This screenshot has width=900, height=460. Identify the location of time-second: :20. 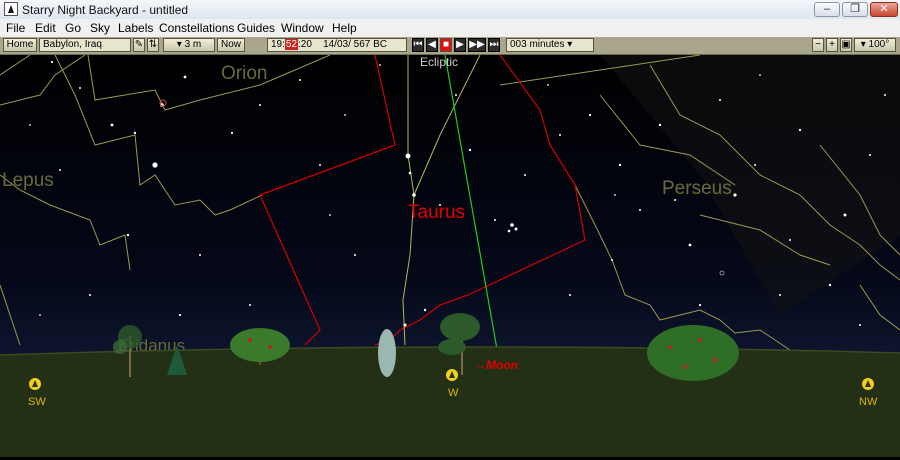
(305, 44).